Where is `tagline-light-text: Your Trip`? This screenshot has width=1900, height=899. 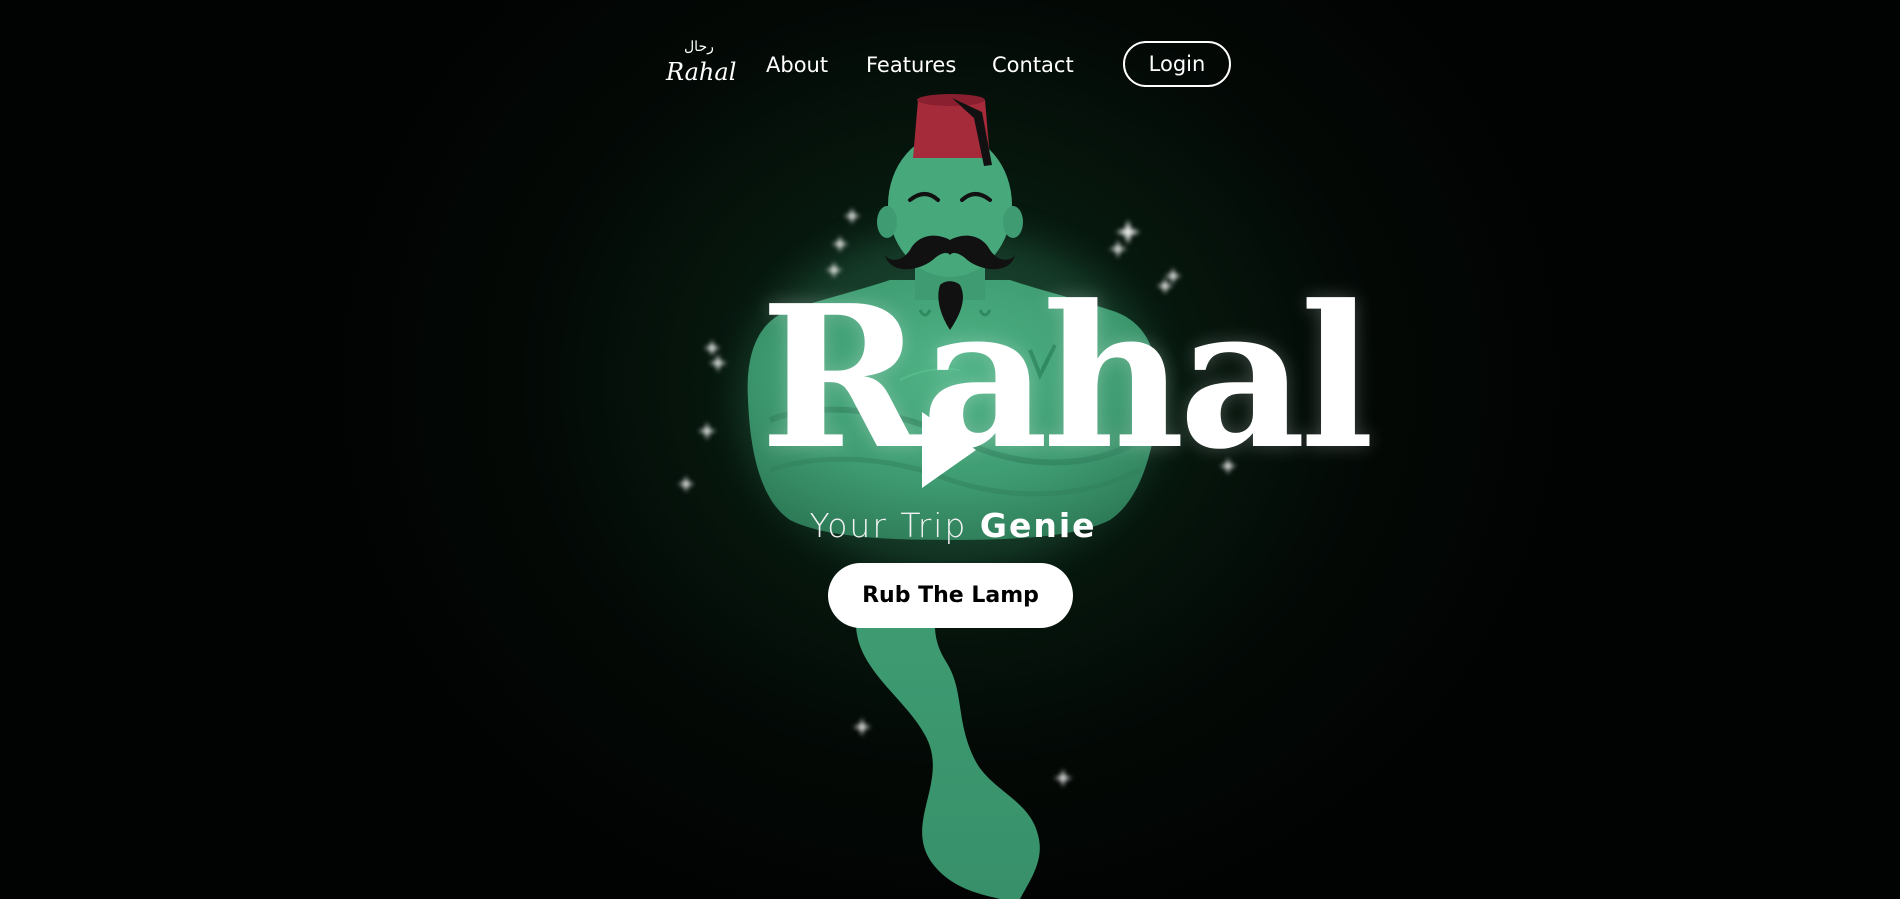
tagline-light-text: Your Trip is located at coordinates (888, 525).